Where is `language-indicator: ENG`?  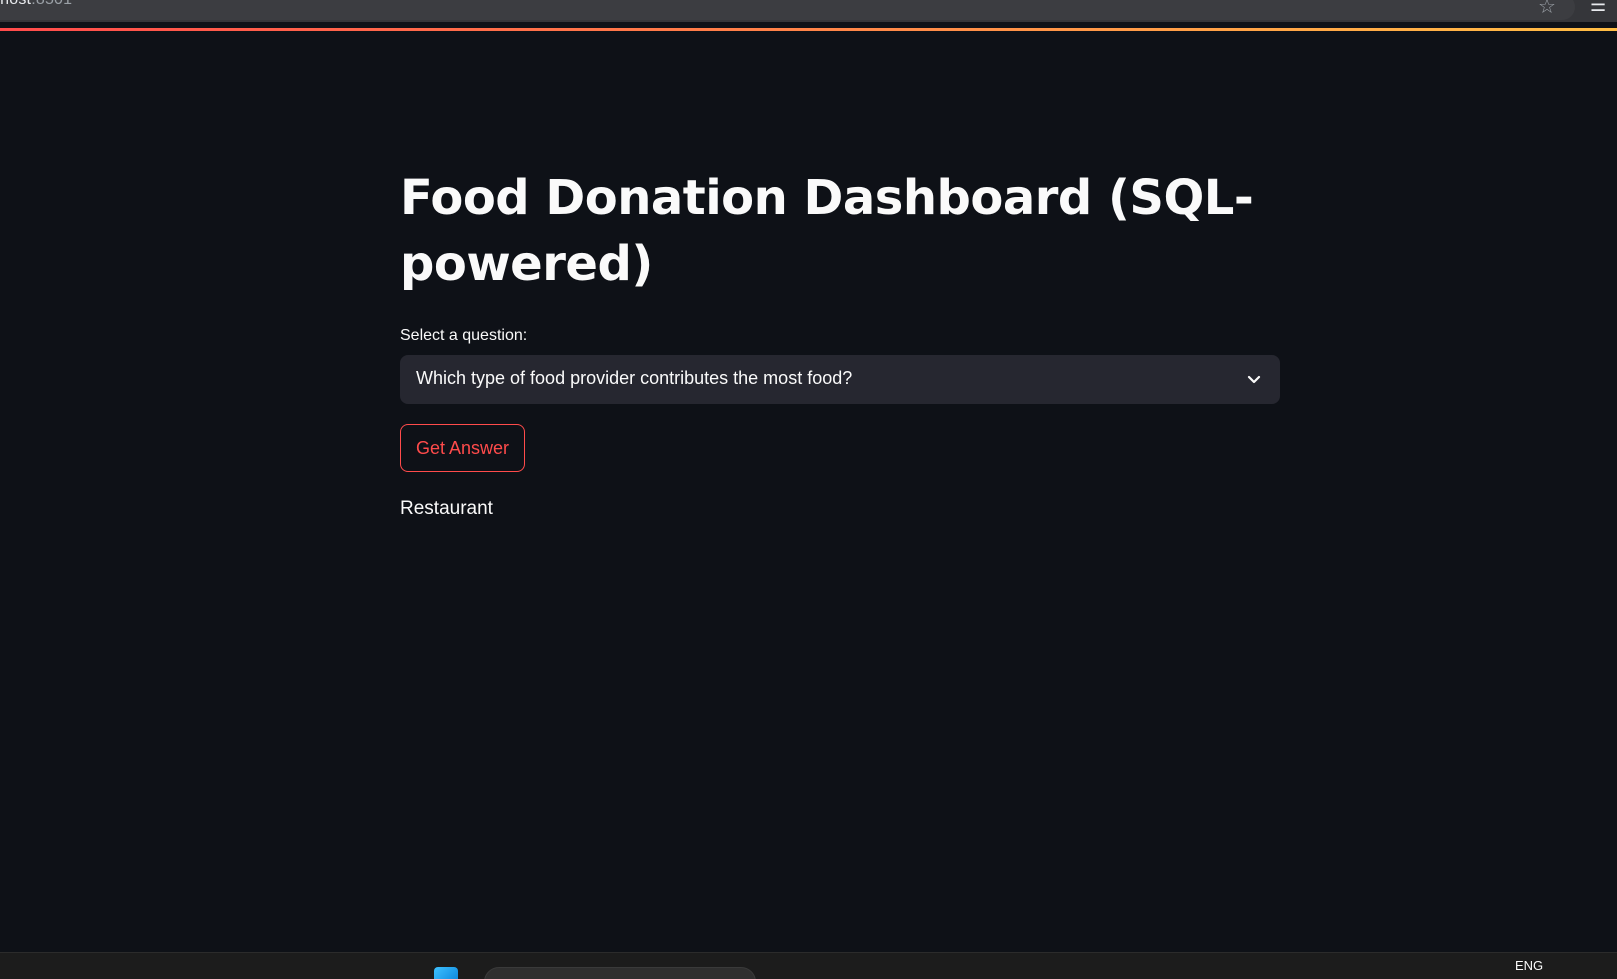 language-indicator: ENG is located at coordinates (1529, 965).